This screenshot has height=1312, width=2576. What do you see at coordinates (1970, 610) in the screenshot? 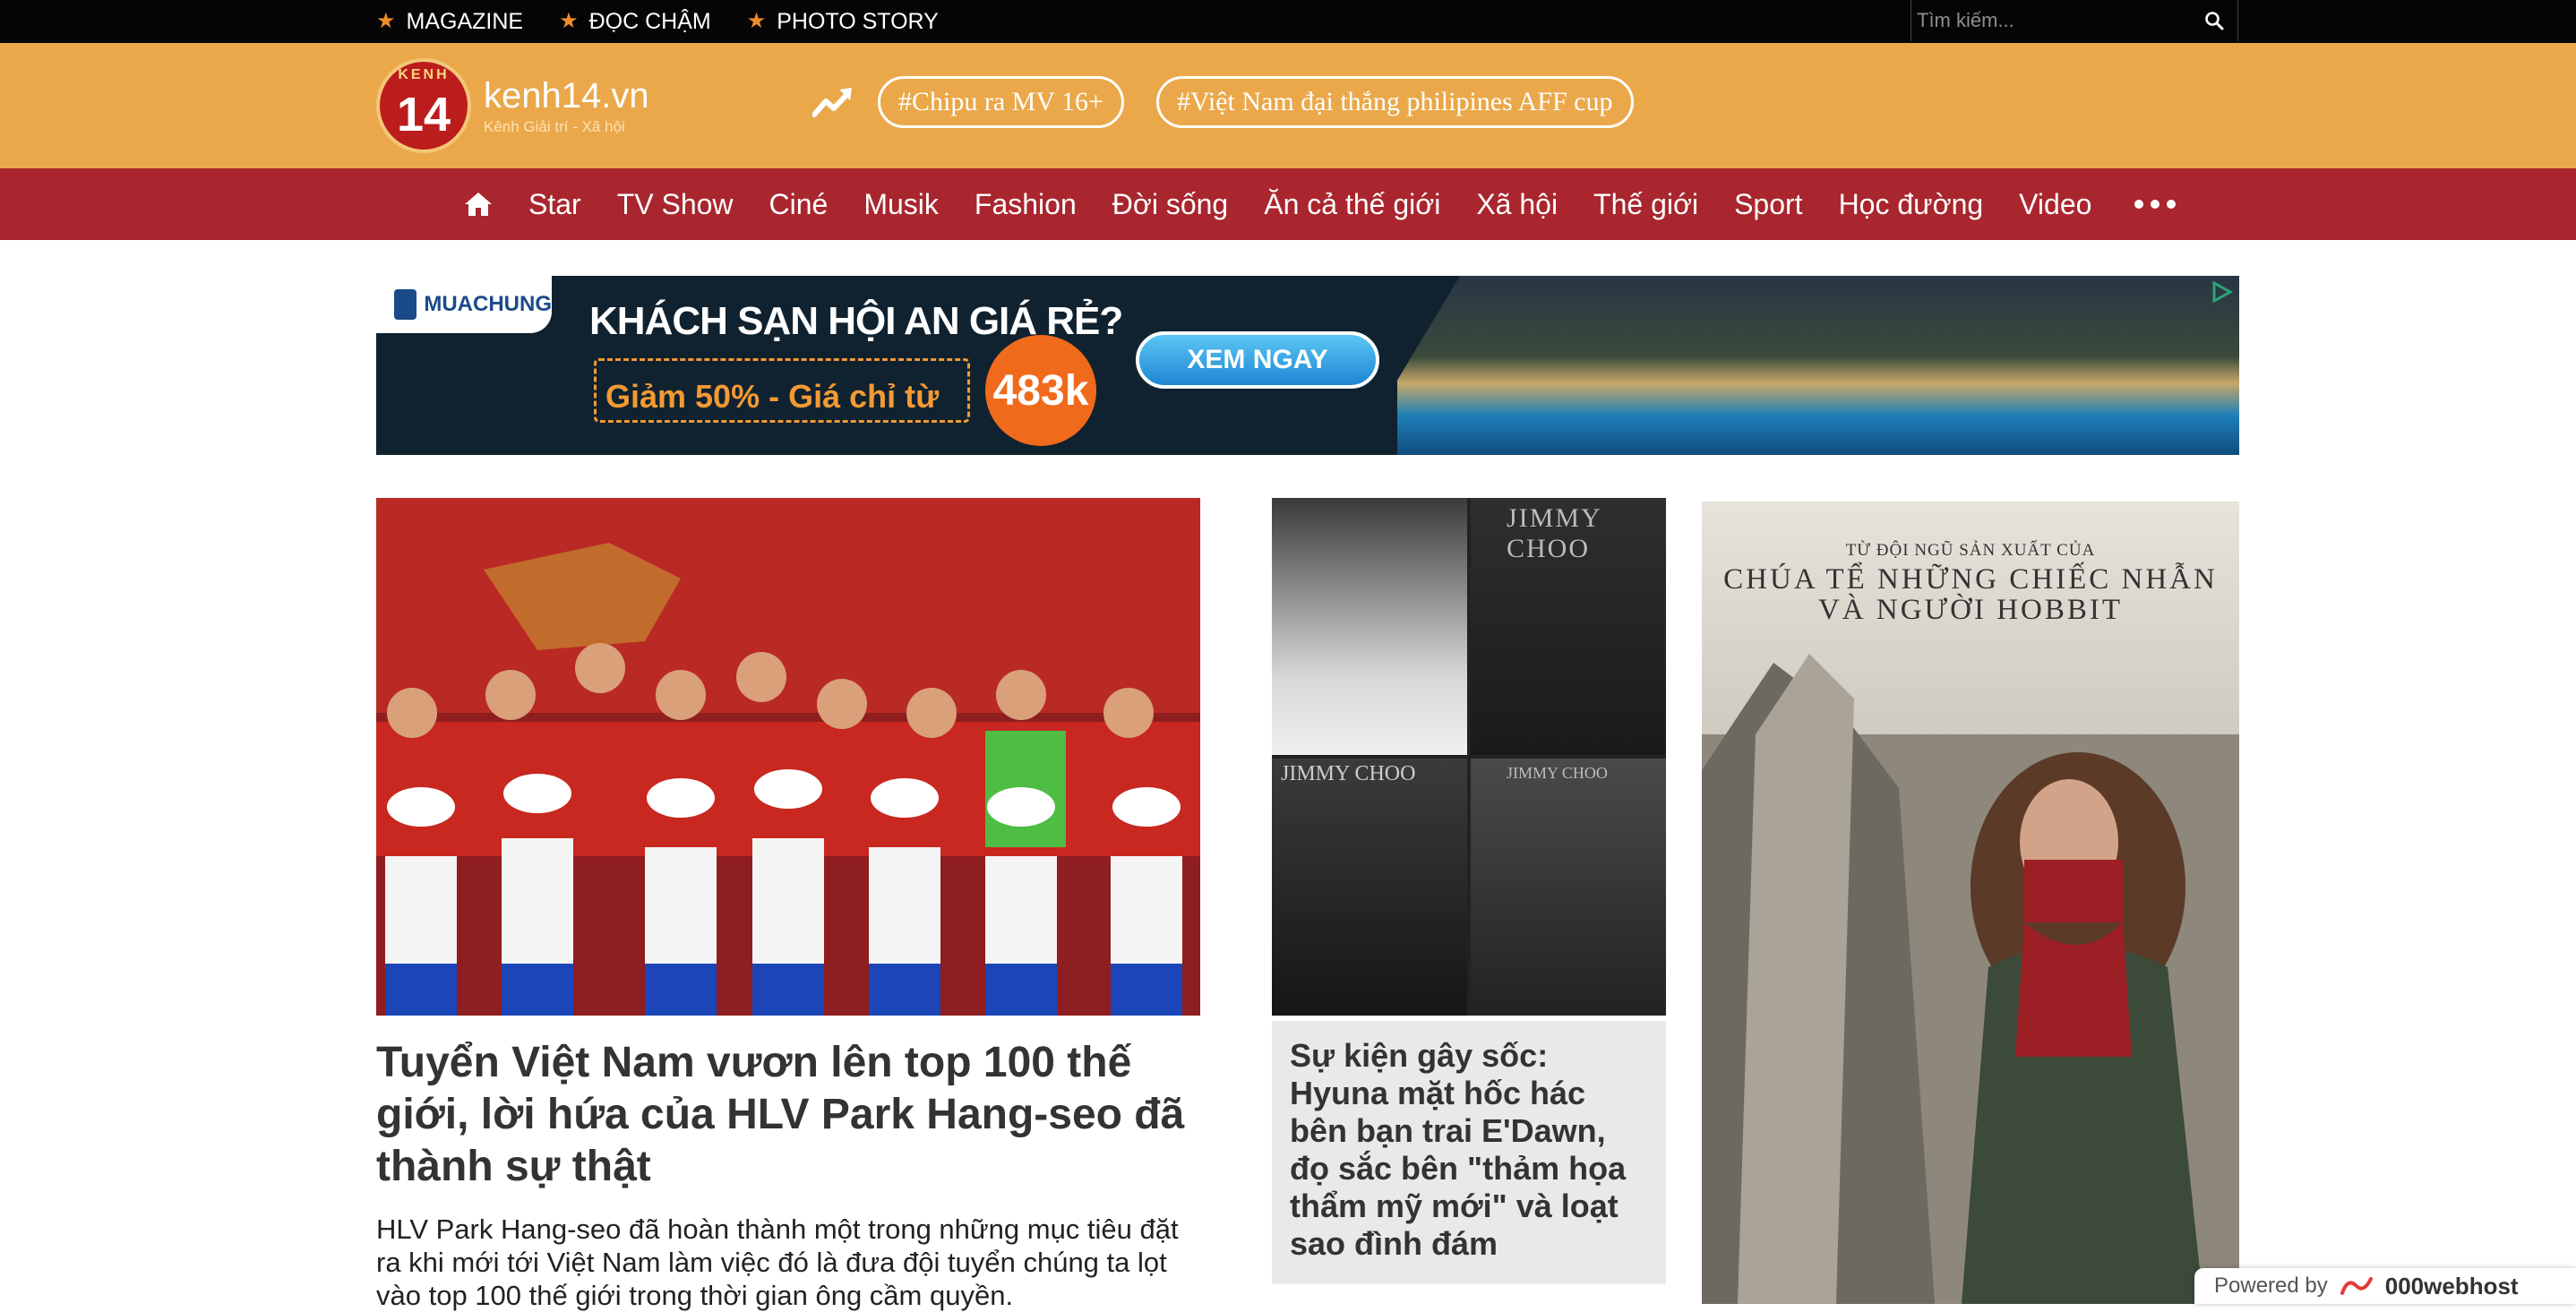
I see `poster-movie-line2: VÀ NGƯỜI HOBBIT` at bounding box center [1970, 610].